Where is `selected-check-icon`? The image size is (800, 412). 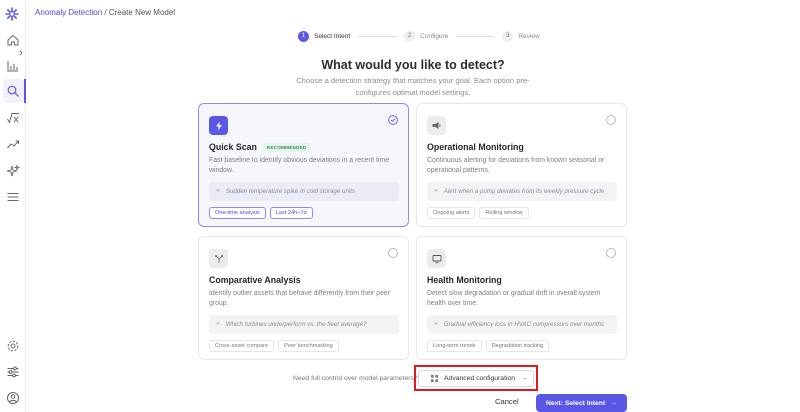
selected-check-icon is located at coordinates (393, 120).